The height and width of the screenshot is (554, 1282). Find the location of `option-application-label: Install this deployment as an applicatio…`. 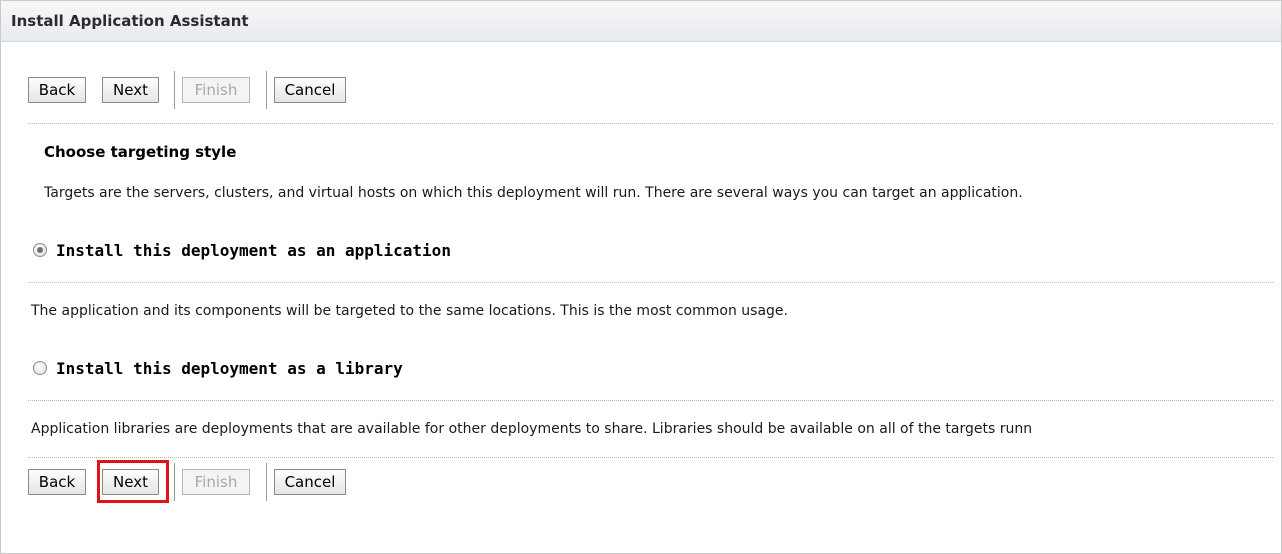

option-application-label: Install this deployment as an applicatio… is located at coordinates (253, 250).